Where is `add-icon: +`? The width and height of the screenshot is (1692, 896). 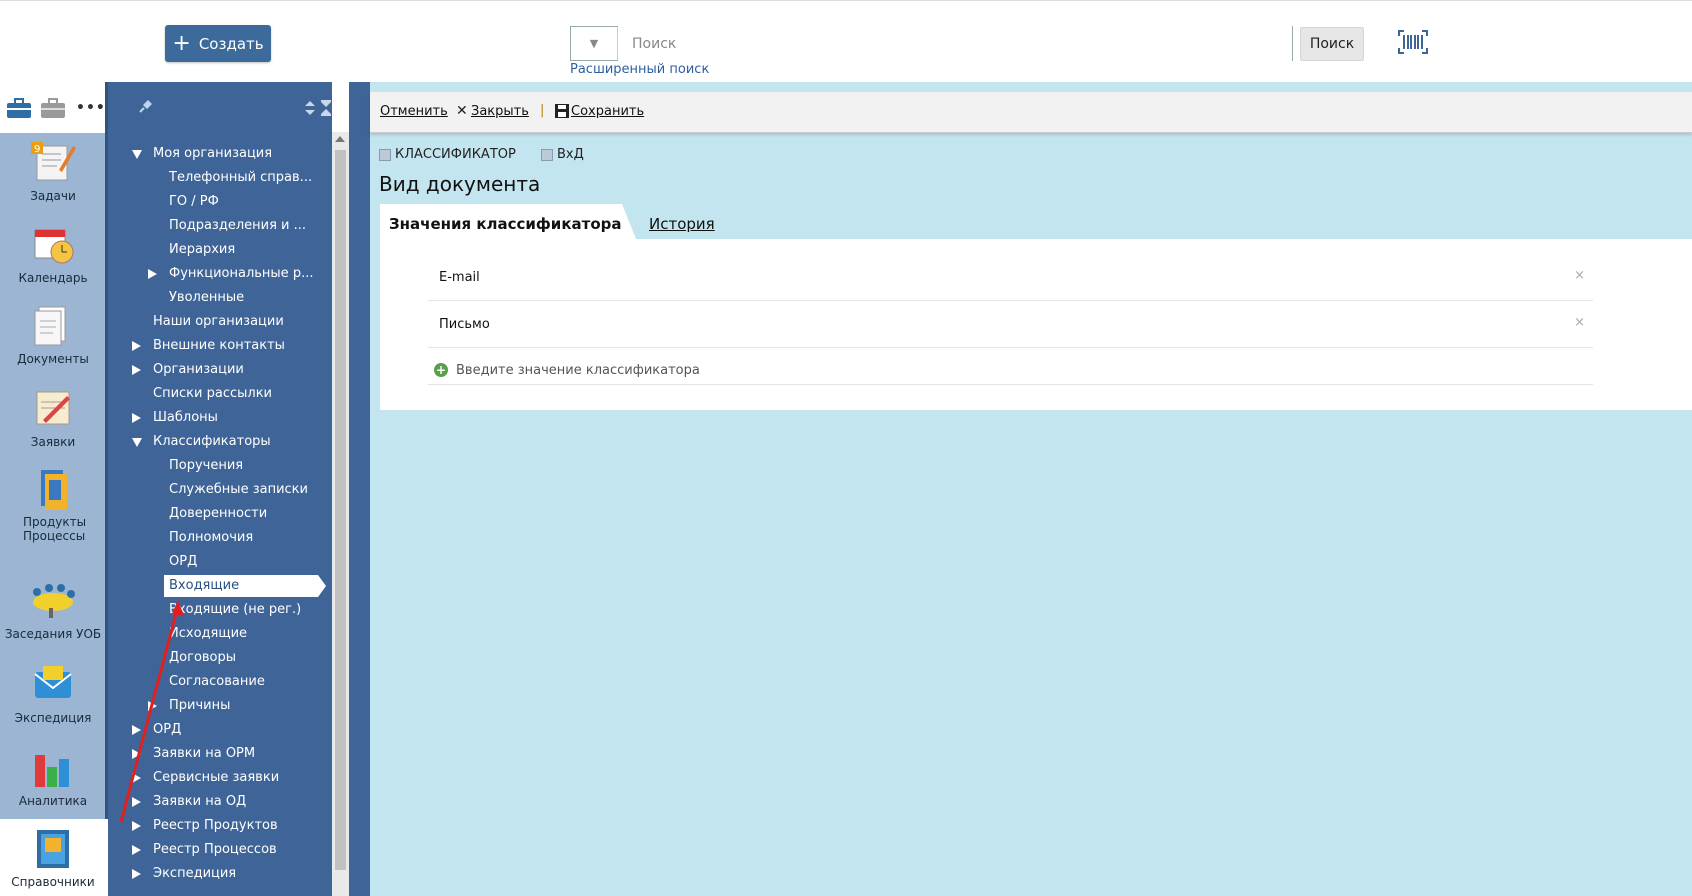 add-icon: + is located at coordinates (441, 370).